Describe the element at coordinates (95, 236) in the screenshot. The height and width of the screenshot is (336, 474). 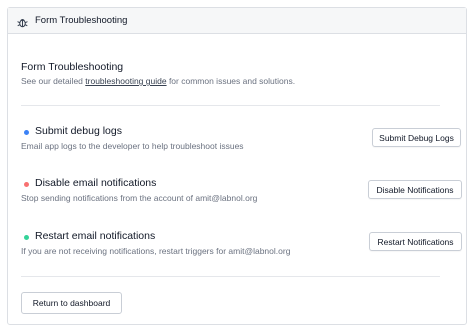
I see `item-label: Restart email notifications` at that location.